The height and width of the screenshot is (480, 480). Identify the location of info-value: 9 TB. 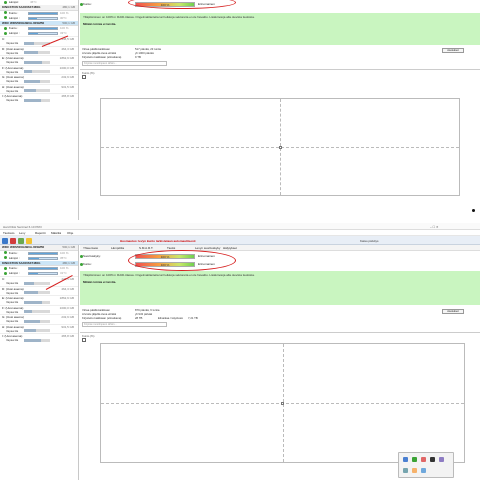
(138, 57).